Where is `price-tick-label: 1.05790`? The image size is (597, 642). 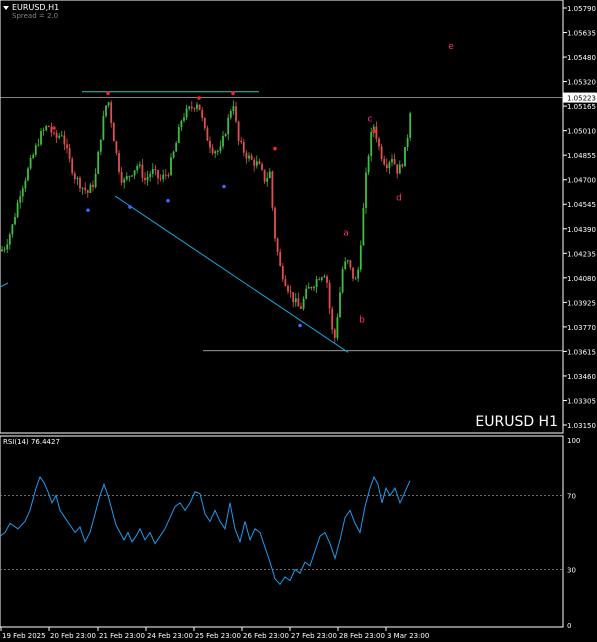 price-tick-label: 1.05790 is located at coordinates (581, 9).